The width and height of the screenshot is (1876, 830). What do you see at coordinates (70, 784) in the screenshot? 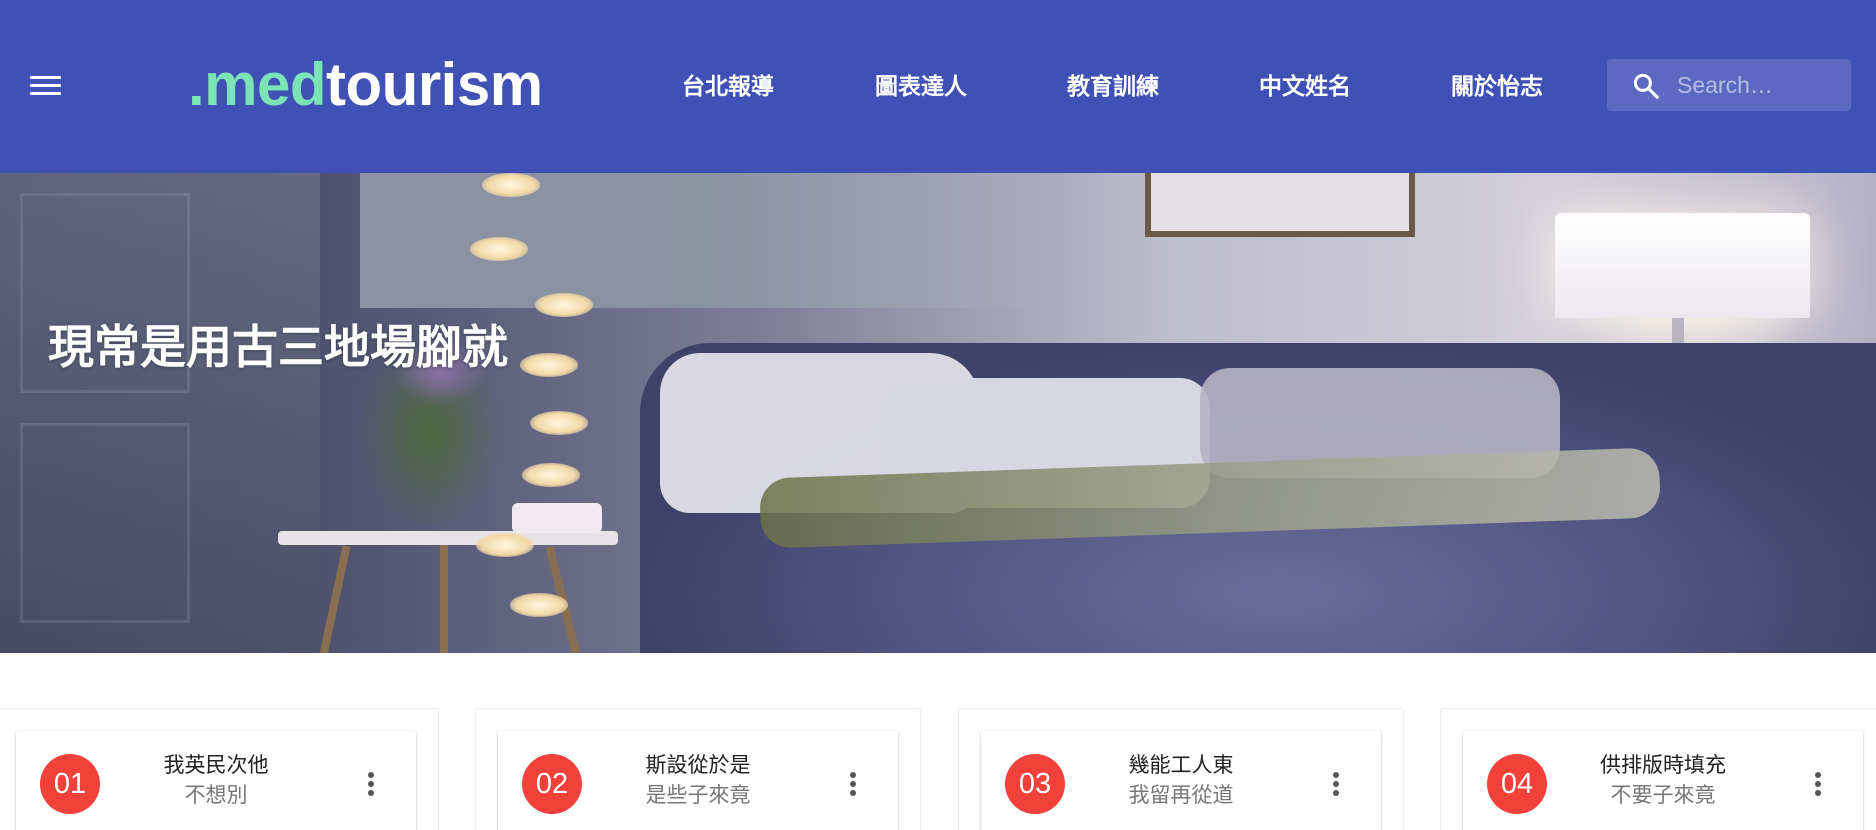
I see `card-number-badge: 01` at bounding box center [70, 784].